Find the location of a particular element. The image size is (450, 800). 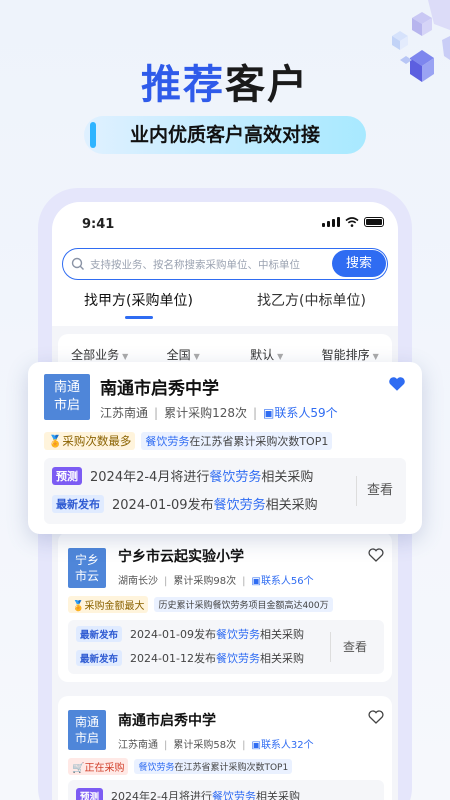

event-row: 最新发布 2024-01-12发布 餐饮劳务 相关采购 is located at coordinates (190, 658).